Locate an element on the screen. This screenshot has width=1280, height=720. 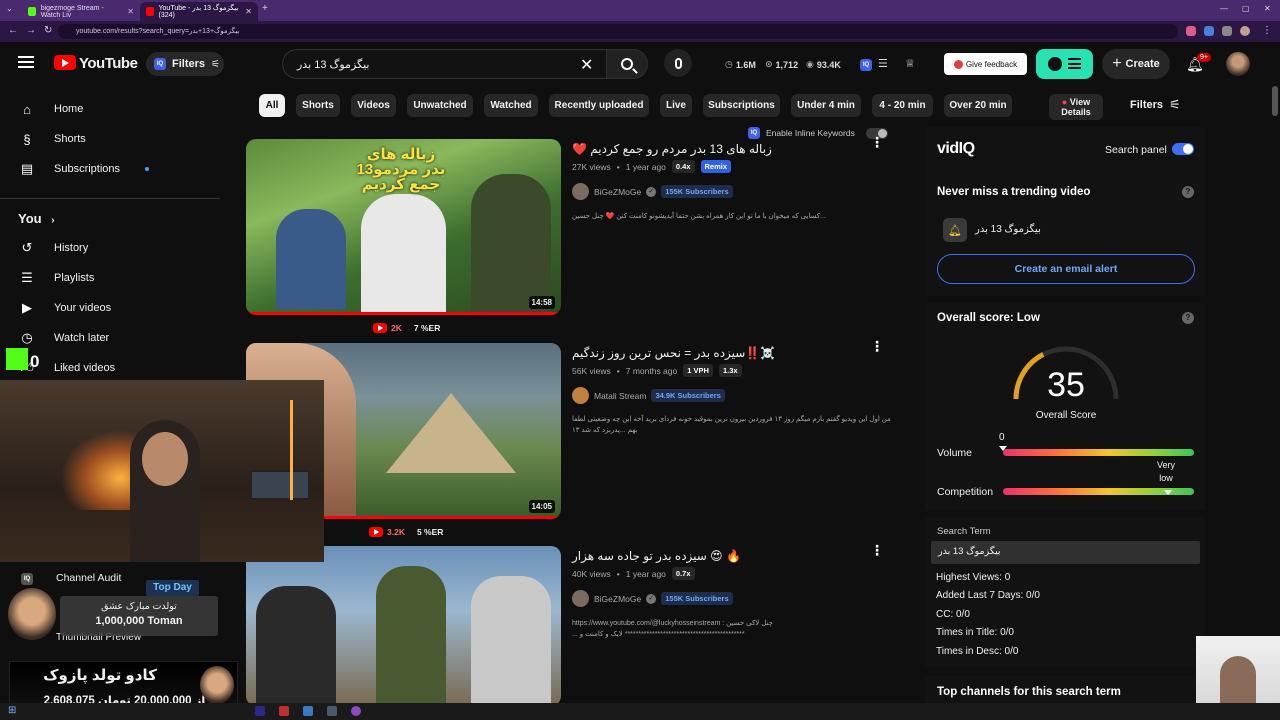
engagement-rate: 5 %ER is located at coordinates (430, 532).